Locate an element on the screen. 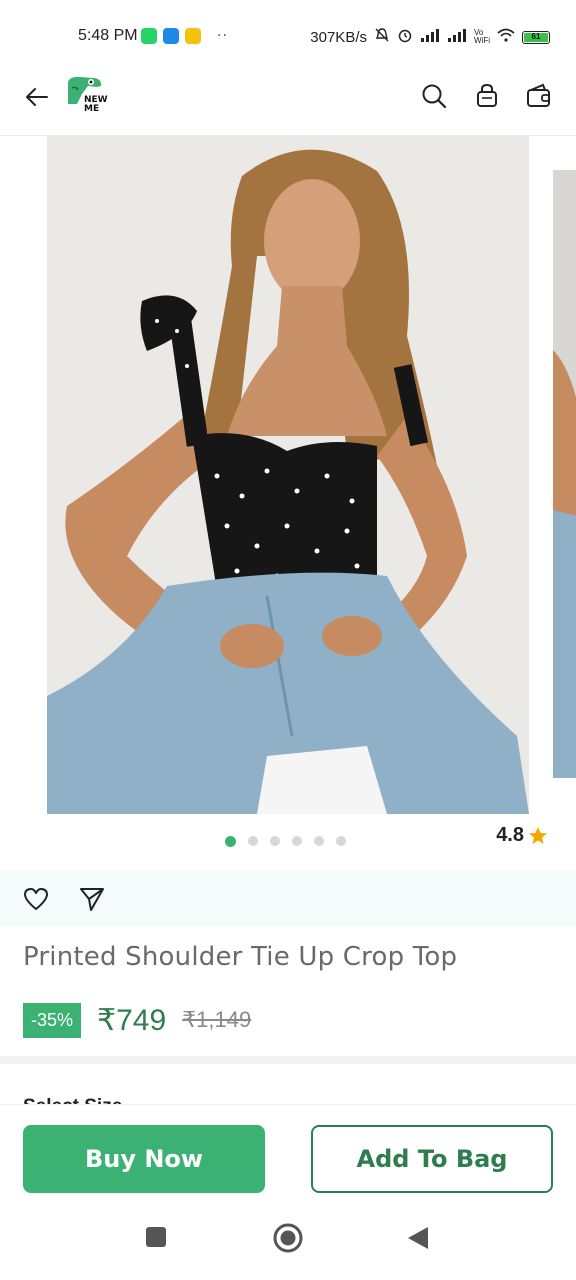 The image size is (576, 1280). product-title: Printed Shoulder Tie Up Crop Top is located at coordinates (240, 957).